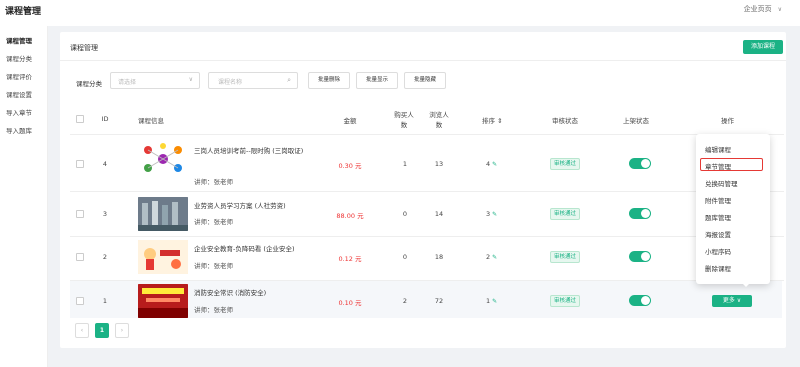 Image resolution: width=800 pixels, height=367 pixels. I want to click on header-sort-label: 排序, so click(488, 121).